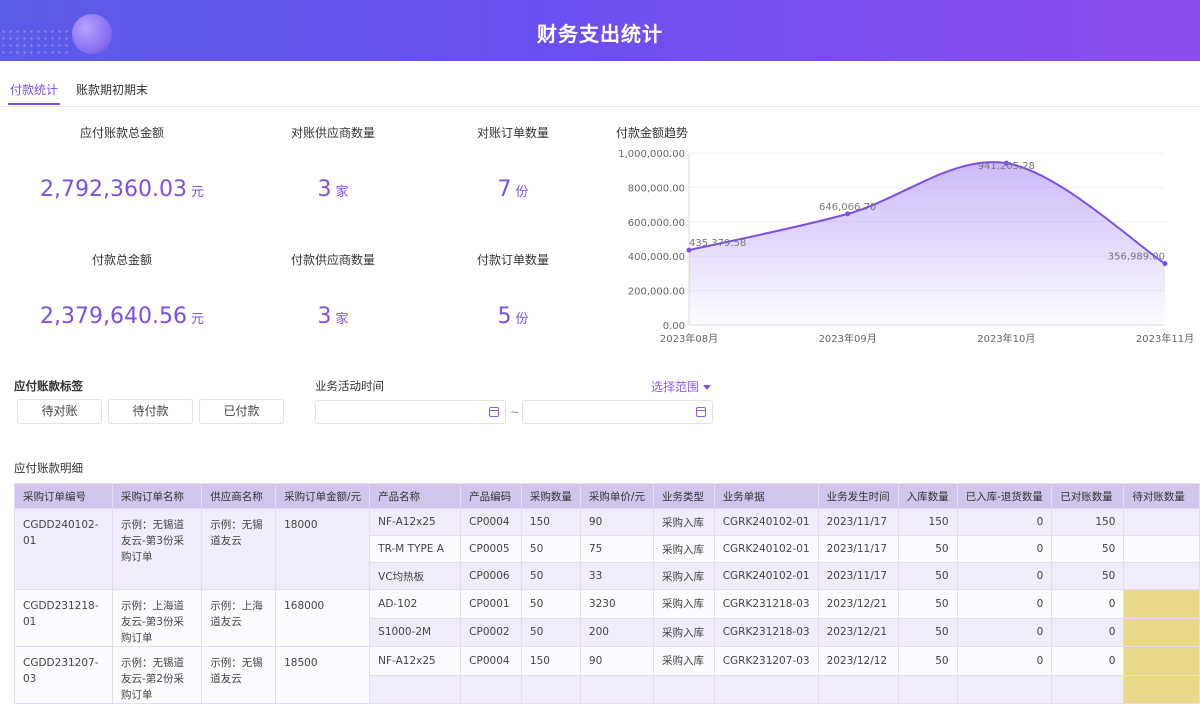 The height and width of the screenshot is (704, 1200). What do you see at coordinates (63, 496) in the screenshot?
I see `column-header: 采购订单编号` at bounding box center [63, 496].